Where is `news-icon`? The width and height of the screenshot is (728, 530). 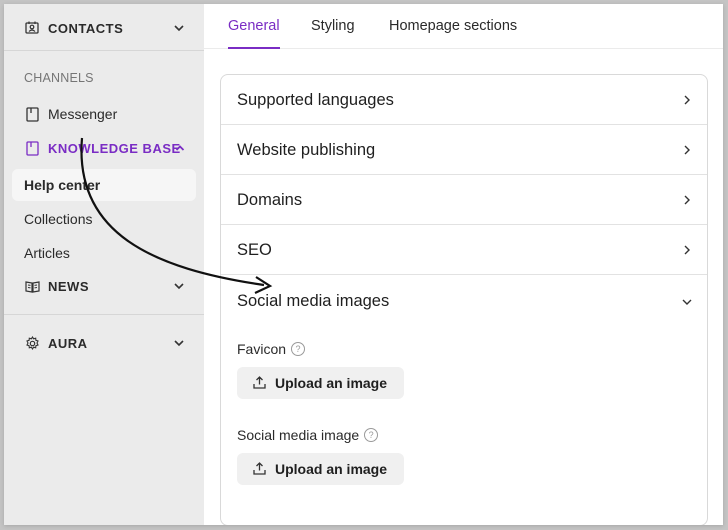
news-icon is located at coordinates (32, 286).